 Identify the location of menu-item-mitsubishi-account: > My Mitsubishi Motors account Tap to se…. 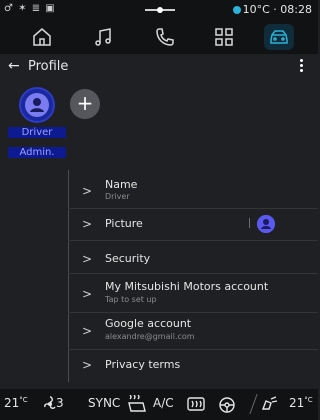
(193, 294).